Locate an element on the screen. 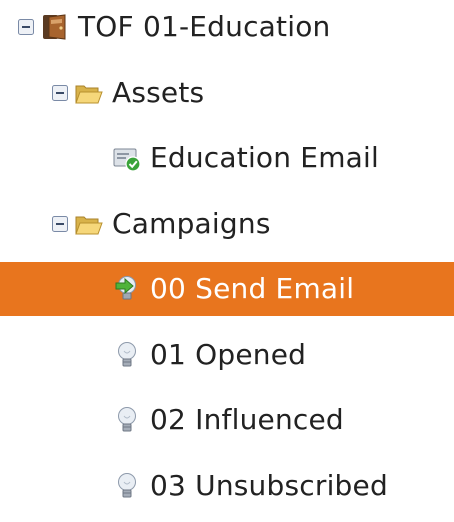  approved-email-icon is located at coordinates (127, 158).